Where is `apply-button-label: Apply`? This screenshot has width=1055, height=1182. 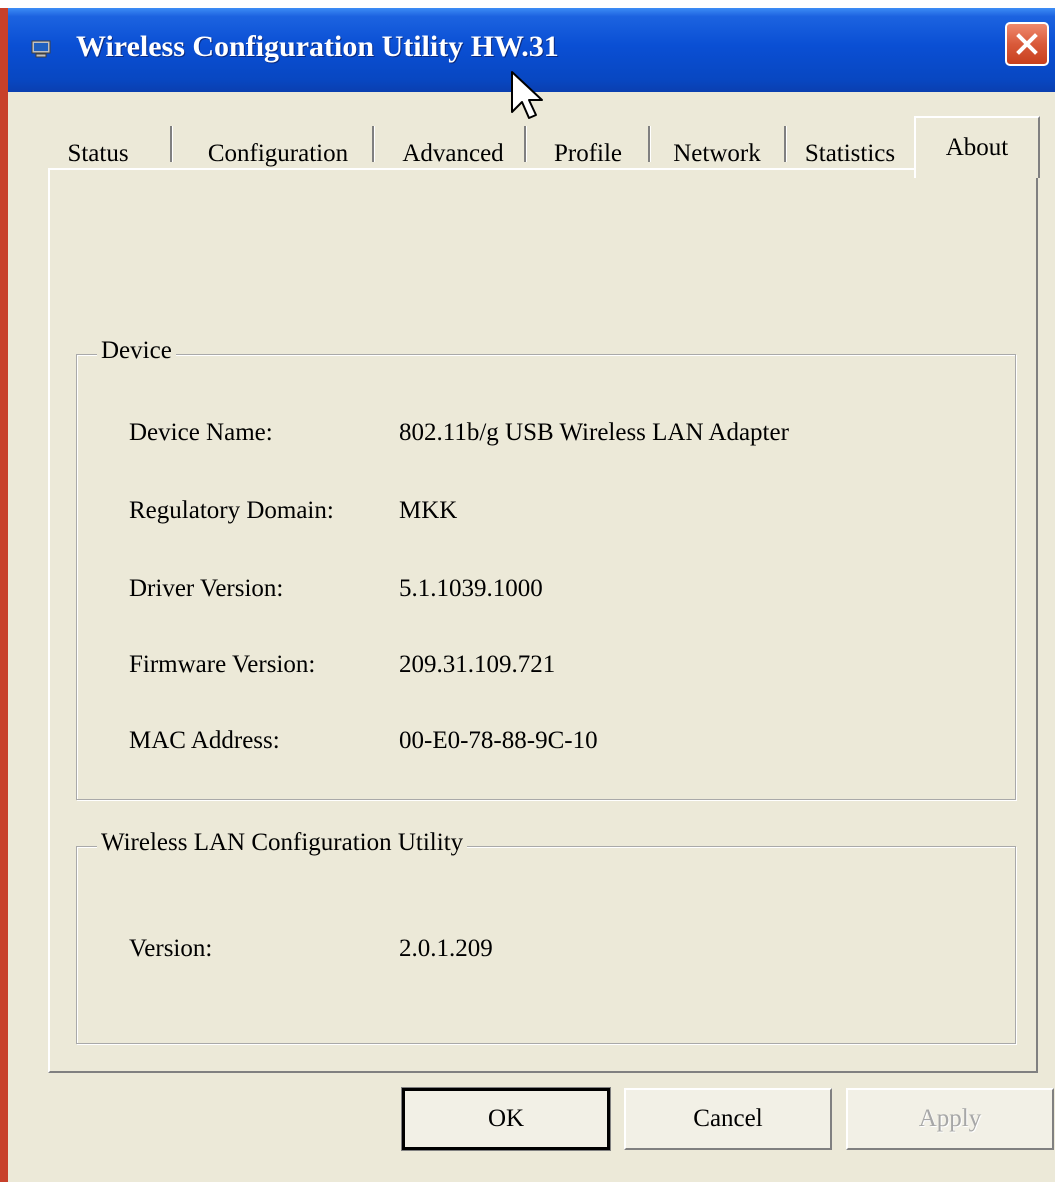 apply-button-label: Apply is located at coordinates (950, 1118).